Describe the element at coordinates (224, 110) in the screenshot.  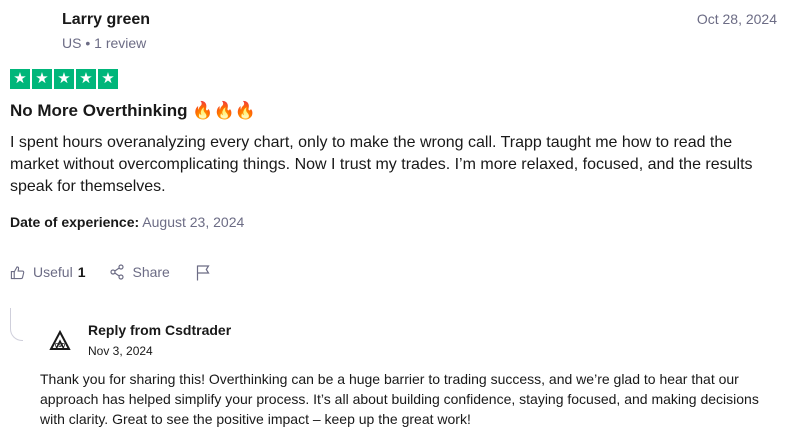
I see `fire-emoji: 🔥🔥🔥` at that location.